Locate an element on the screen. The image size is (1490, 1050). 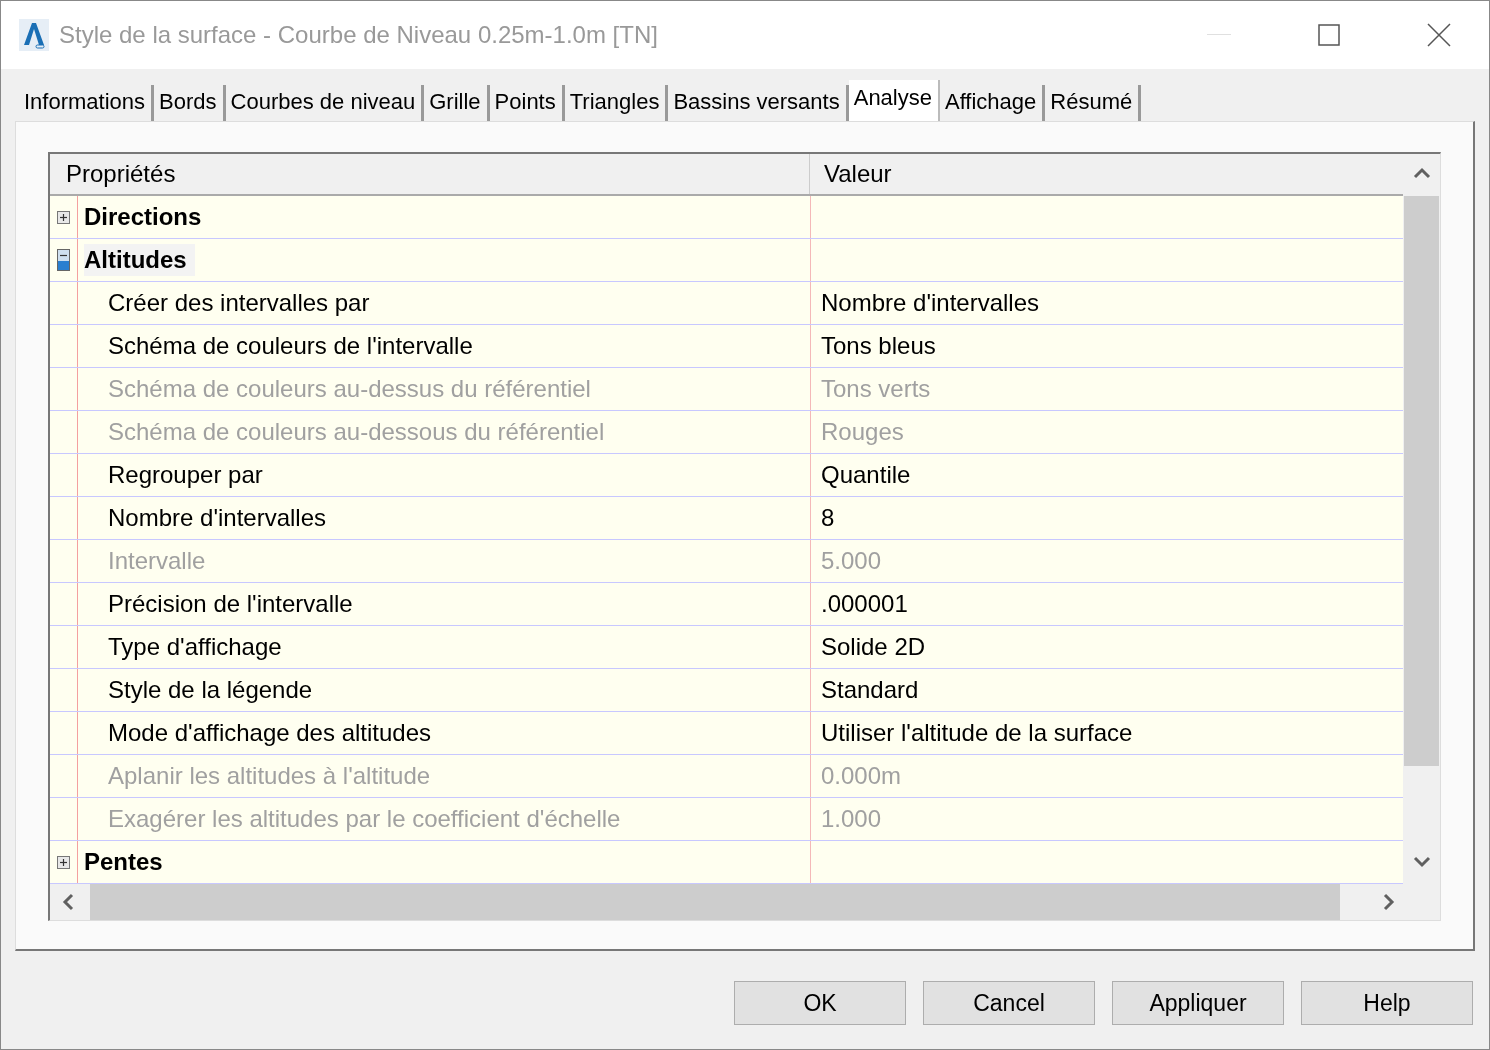
category-label: Directions is located at coordinates (143, 217).